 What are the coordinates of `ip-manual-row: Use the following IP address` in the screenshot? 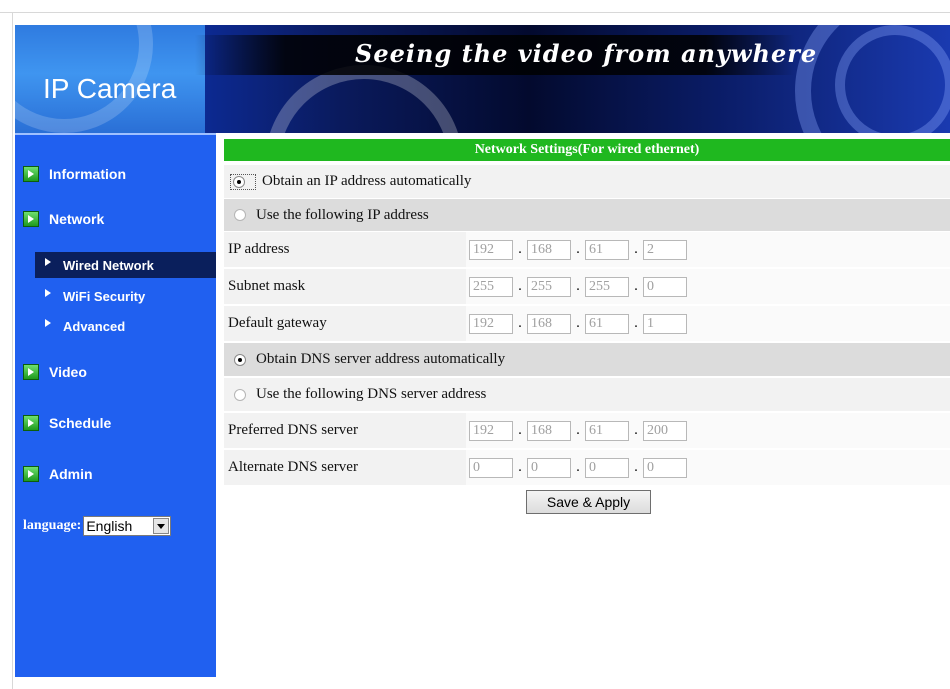 It's located at (587, 215).